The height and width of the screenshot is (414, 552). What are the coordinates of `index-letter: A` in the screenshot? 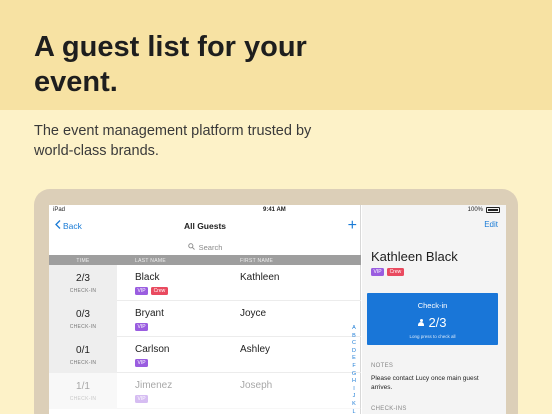 It's located at (354, 329).